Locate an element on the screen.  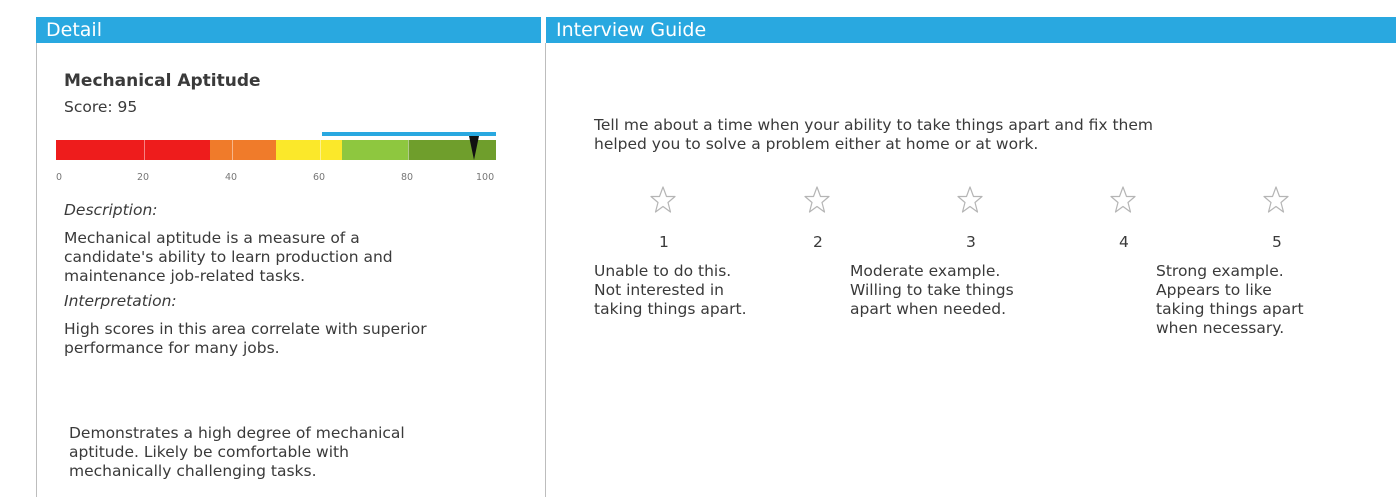
anchor-line: Willing to take things is located at coordinates (932, 290).